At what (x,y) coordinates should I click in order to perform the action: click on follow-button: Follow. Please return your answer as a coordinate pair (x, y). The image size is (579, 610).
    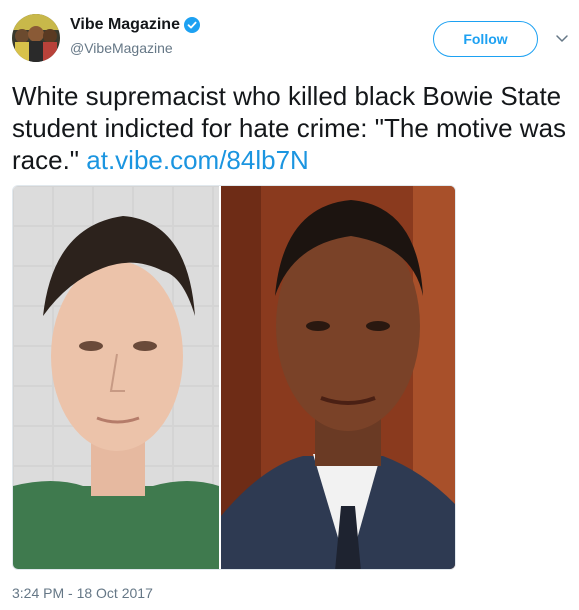
    Looking at the image, I should click on (485, 39).